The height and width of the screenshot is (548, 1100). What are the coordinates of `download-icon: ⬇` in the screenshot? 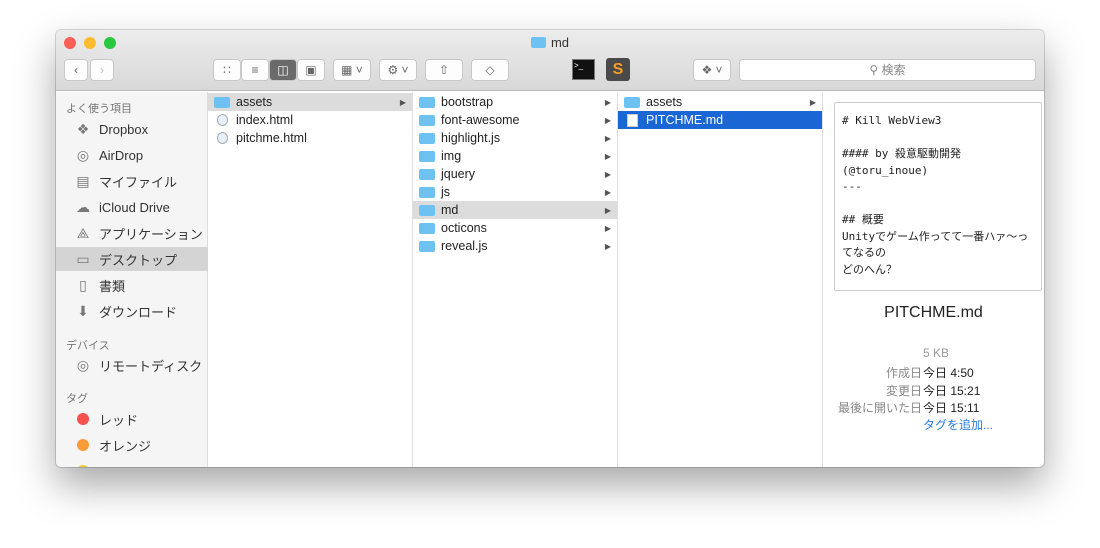 It's located at (83, 310).